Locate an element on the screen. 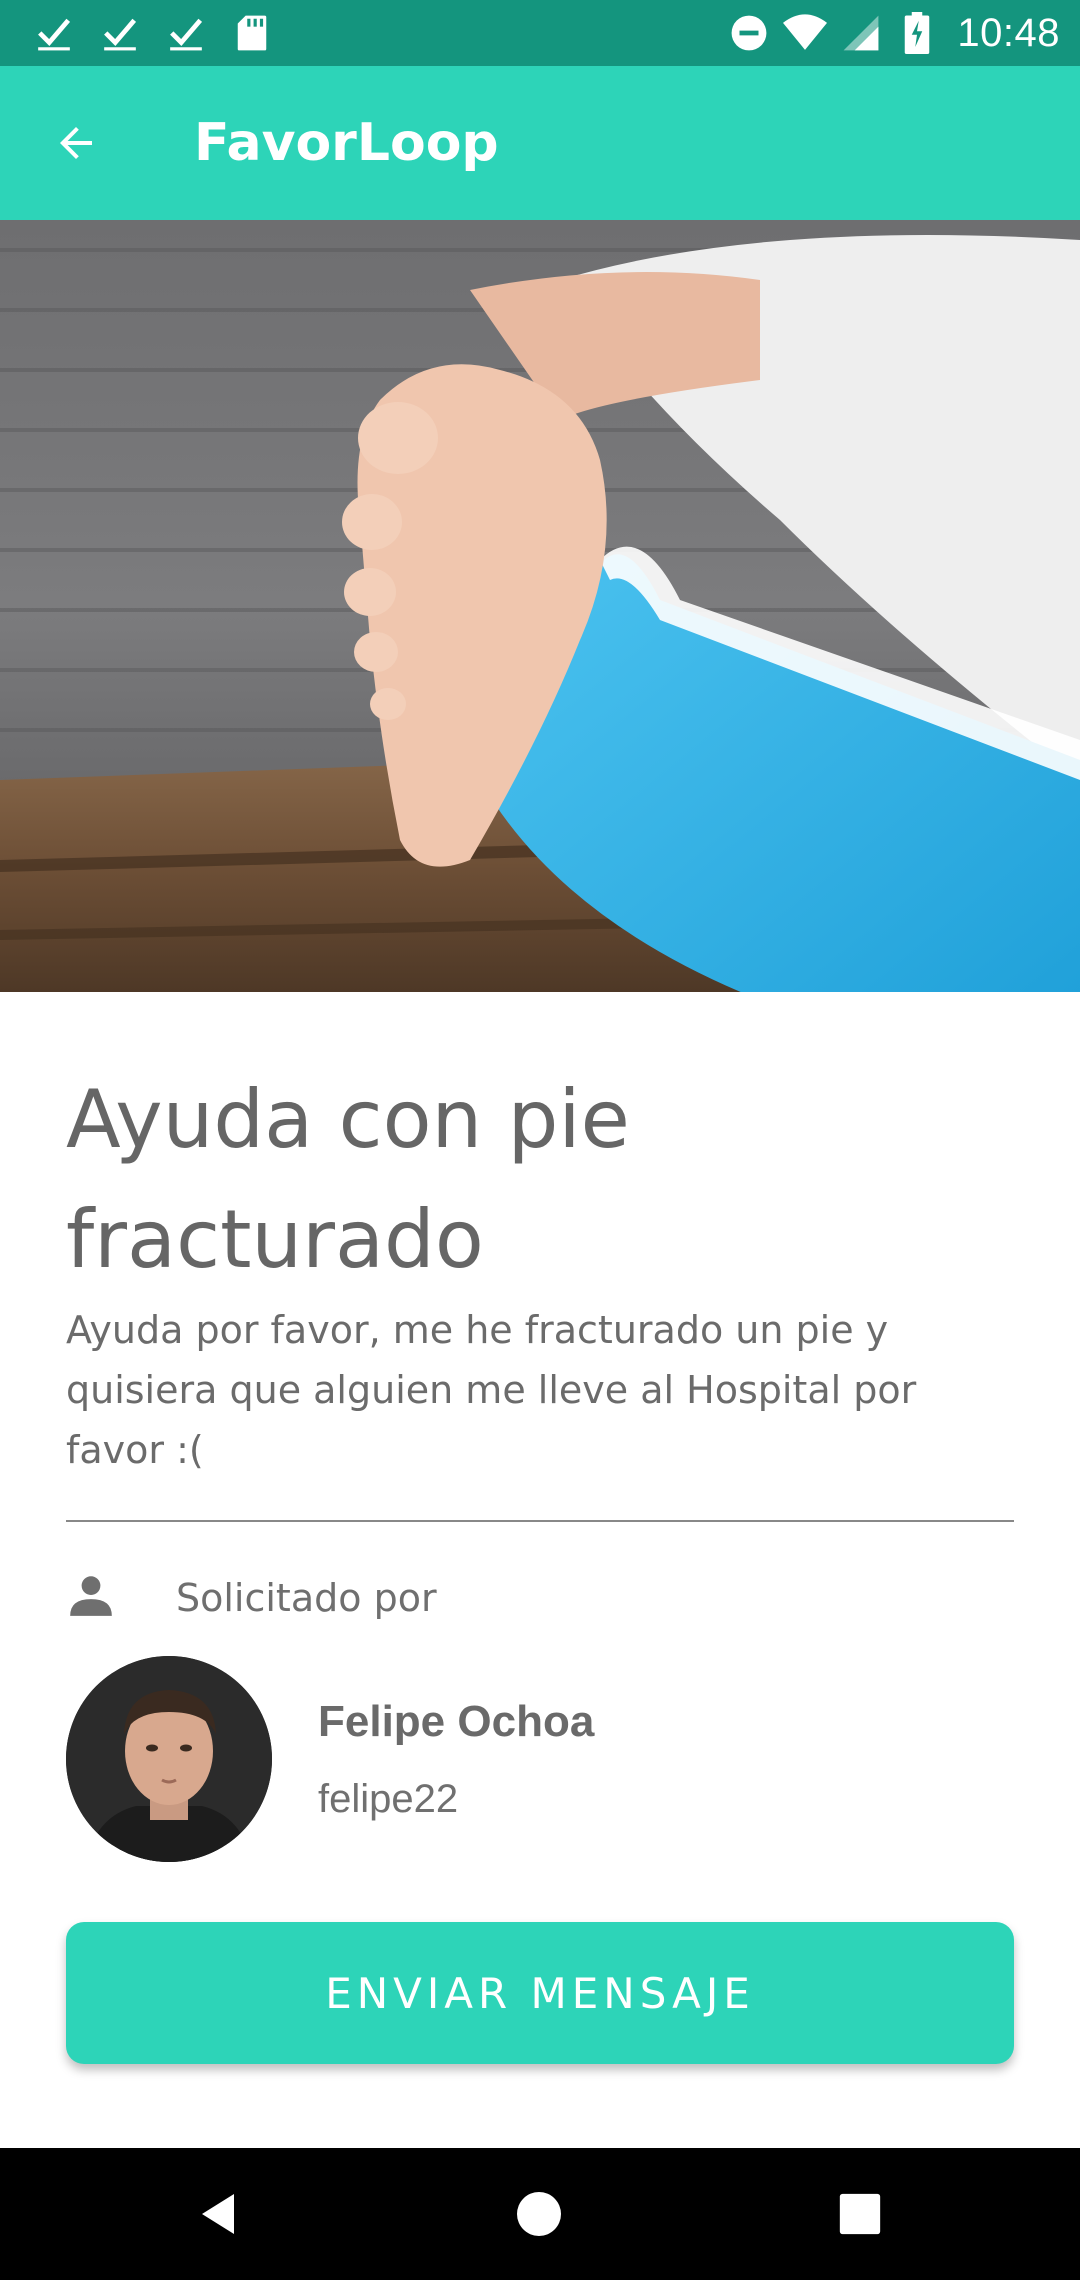  request-title-line1: Ayuda con pie is located at coordinates (348, 1119).